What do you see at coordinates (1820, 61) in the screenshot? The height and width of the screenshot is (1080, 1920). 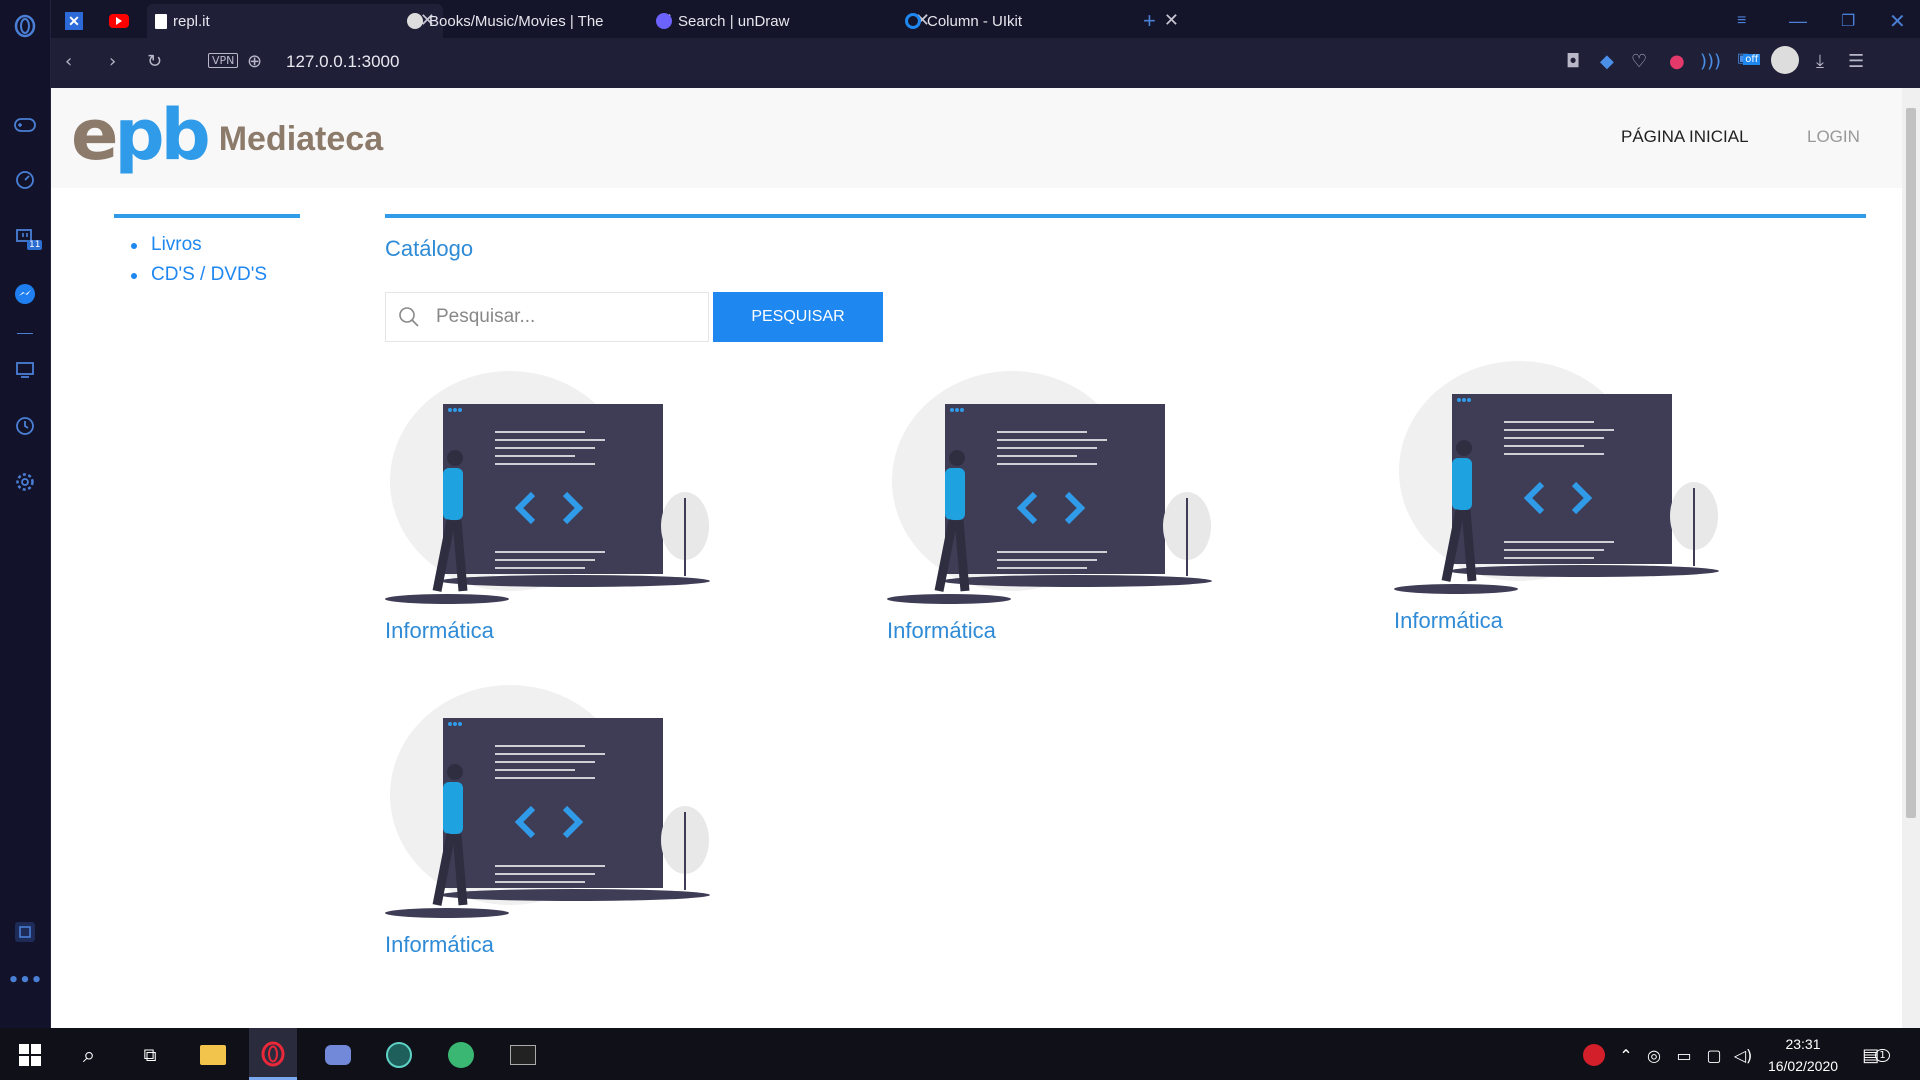 I see `download-icon: ⤓` at bounding box center [1820, 61].